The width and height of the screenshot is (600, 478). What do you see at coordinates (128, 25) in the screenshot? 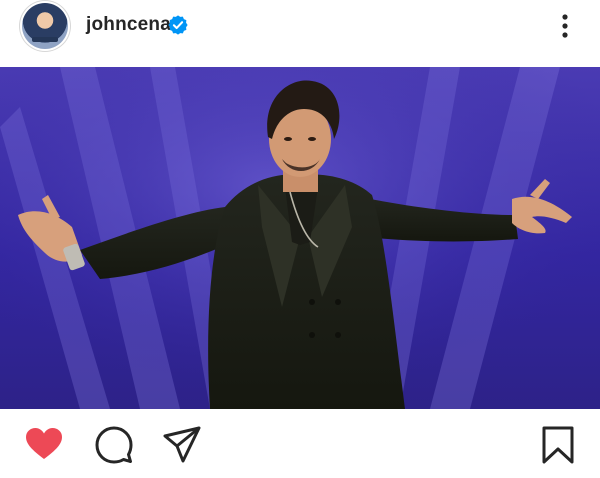
I see `username: johncena` at bounding box center [128, 25].